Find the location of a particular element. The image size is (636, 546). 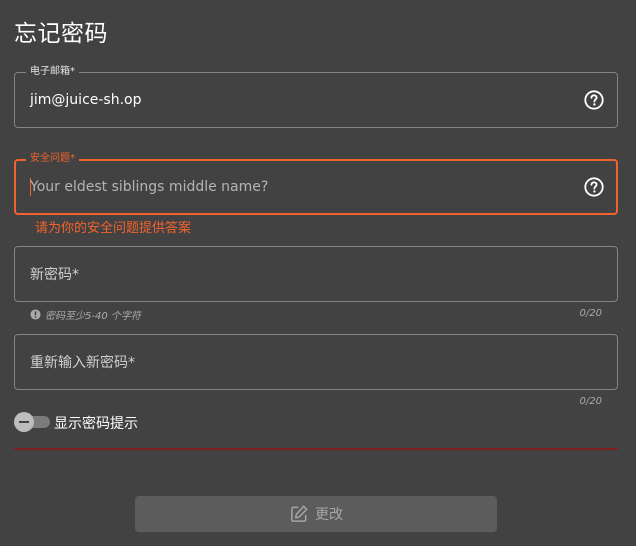

new-password-field: 新密码* is located at coordinates (316, 274).